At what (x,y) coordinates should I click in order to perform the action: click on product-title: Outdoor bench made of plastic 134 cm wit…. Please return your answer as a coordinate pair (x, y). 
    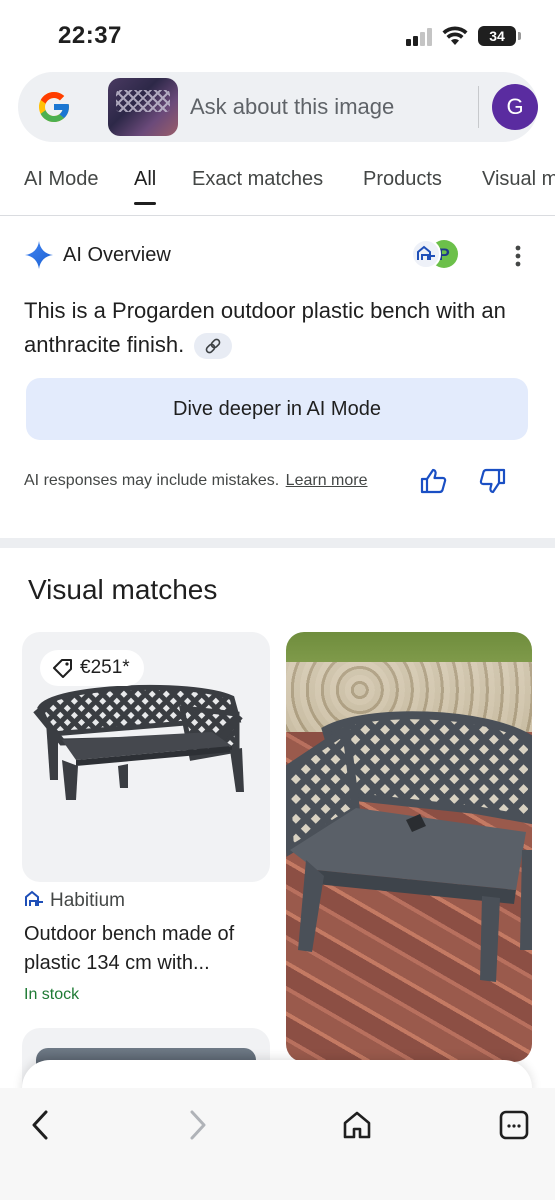
    Looking at the image, I should click on (144, 949).